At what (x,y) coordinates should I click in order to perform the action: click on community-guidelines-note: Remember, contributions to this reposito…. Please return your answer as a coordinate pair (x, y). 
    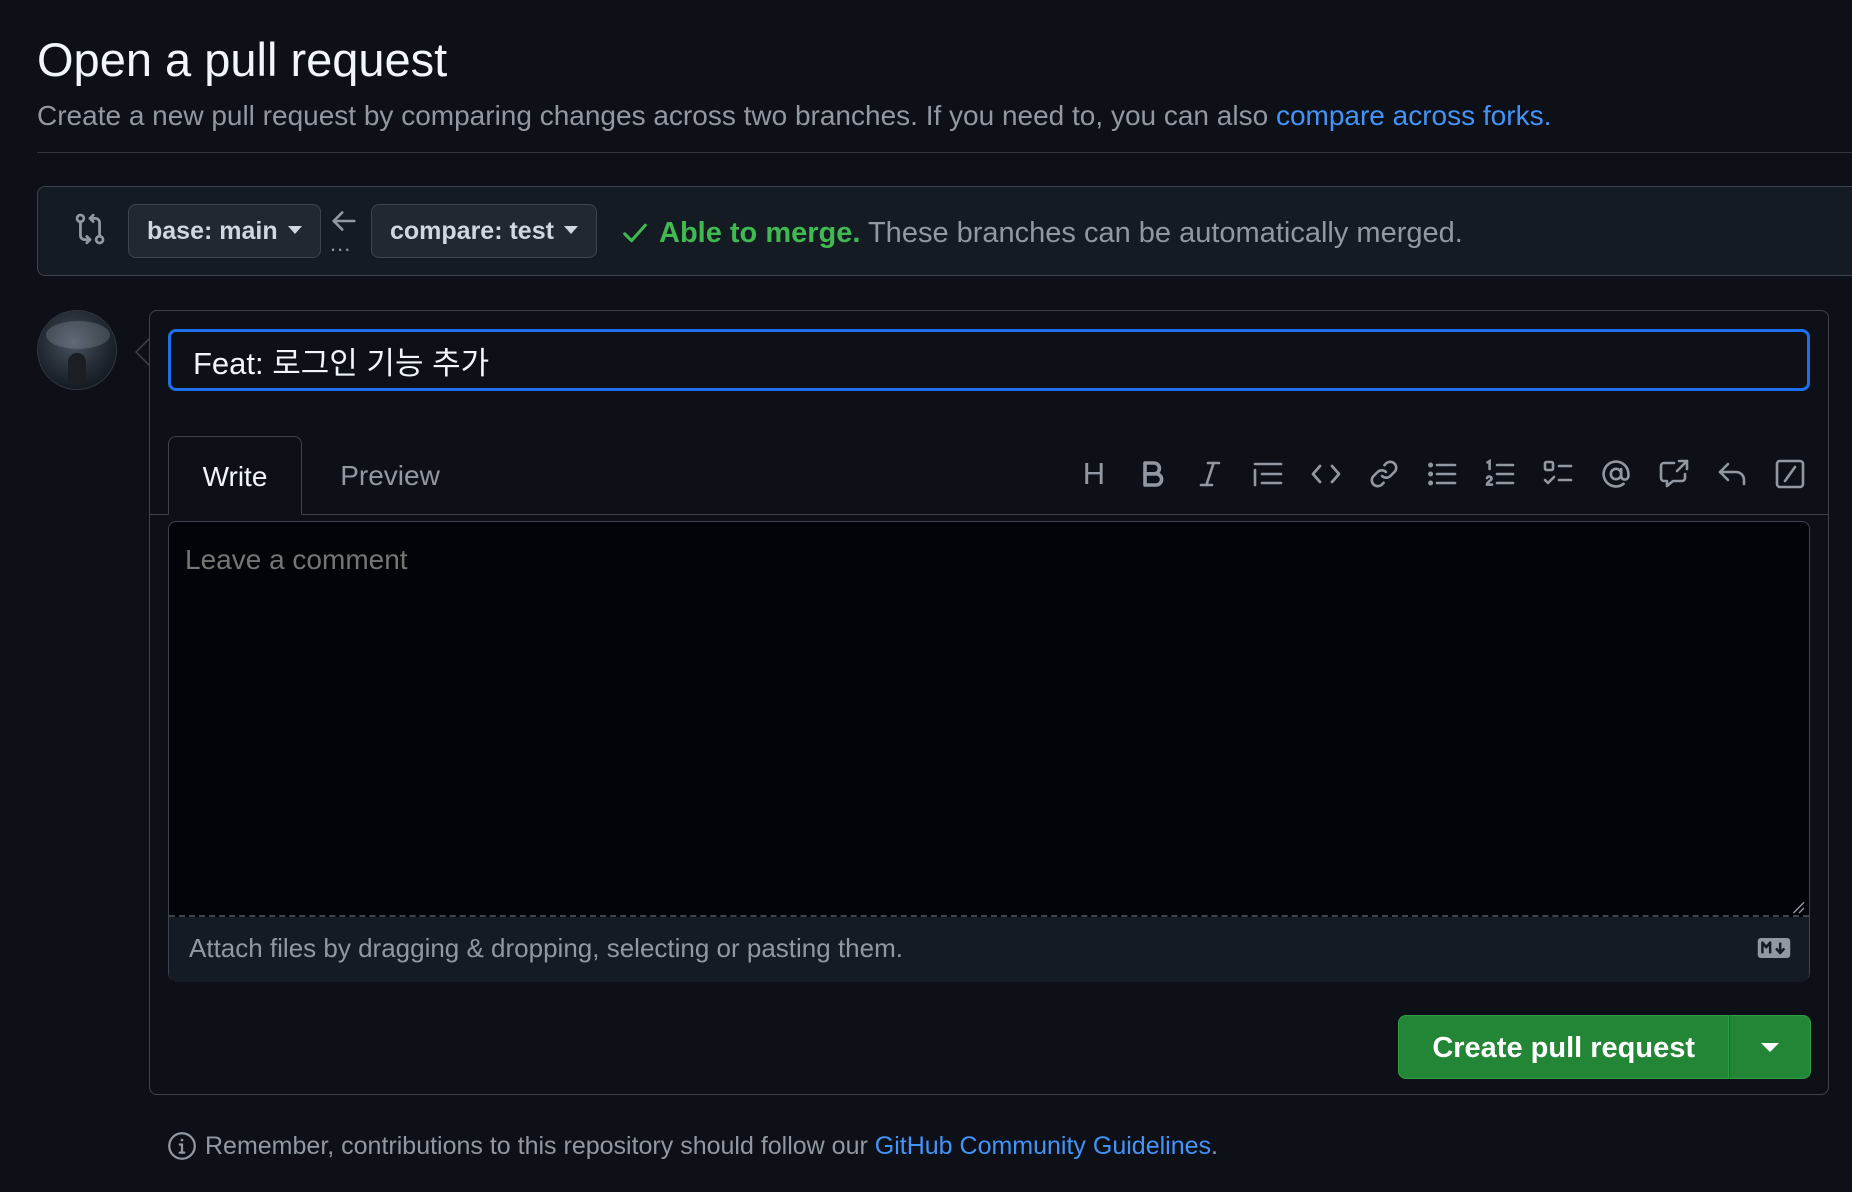
    Looking at the image, I should click on (692, 1146).